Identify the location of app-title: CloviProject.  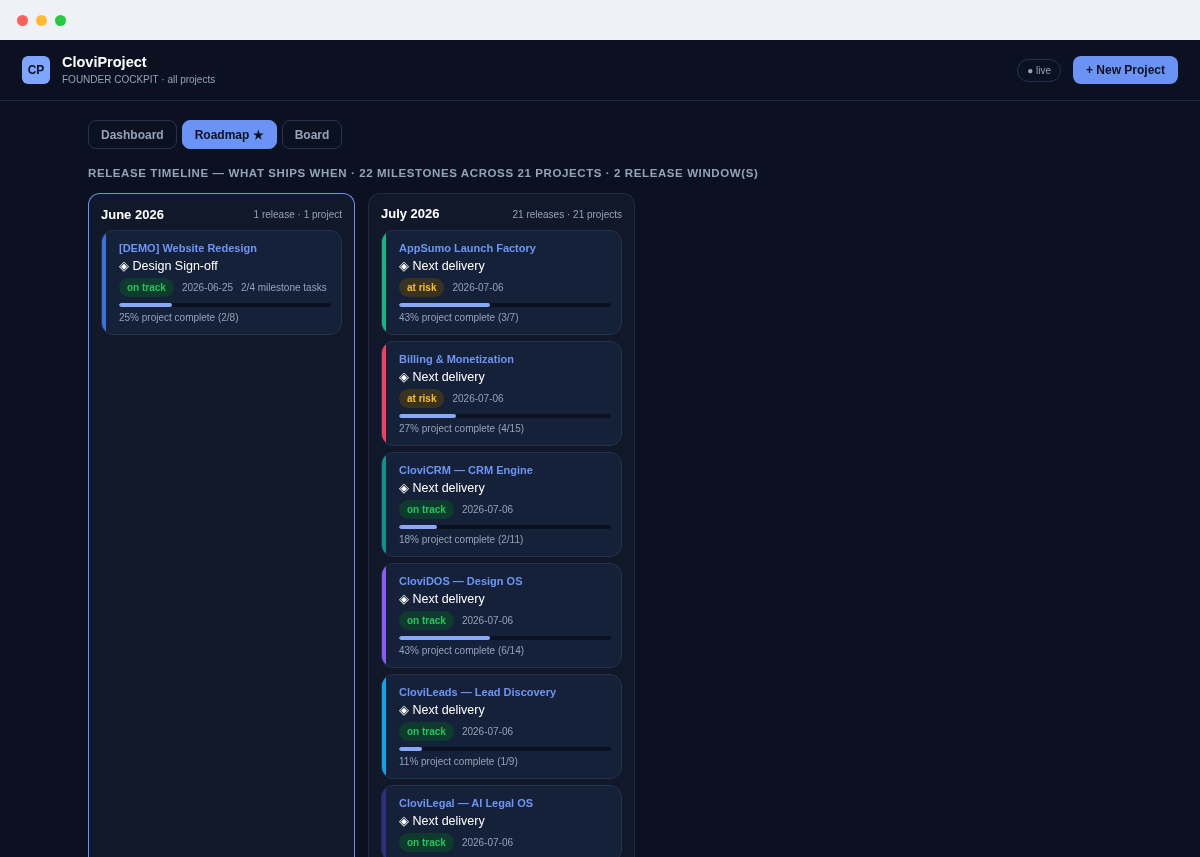
(105, 62).